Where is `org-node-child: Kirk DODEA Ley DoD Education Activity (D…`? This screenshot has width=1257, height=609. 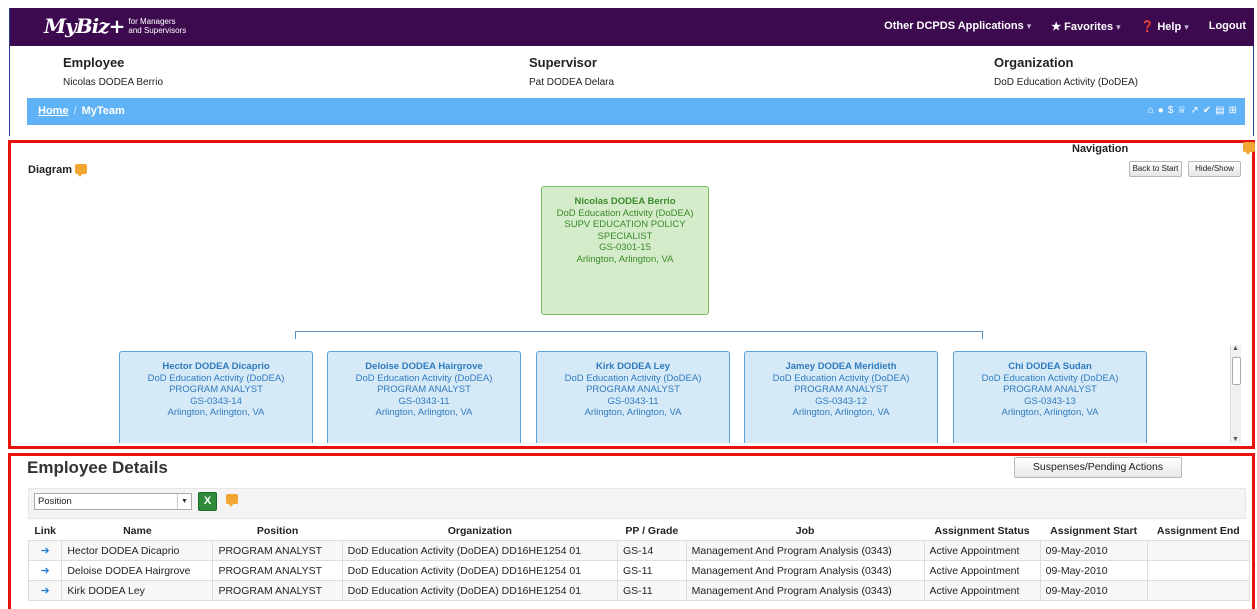
org-node-child: Kirk DODEA Ley DoD Education Activity (D… is located at coordinates (633, 397).